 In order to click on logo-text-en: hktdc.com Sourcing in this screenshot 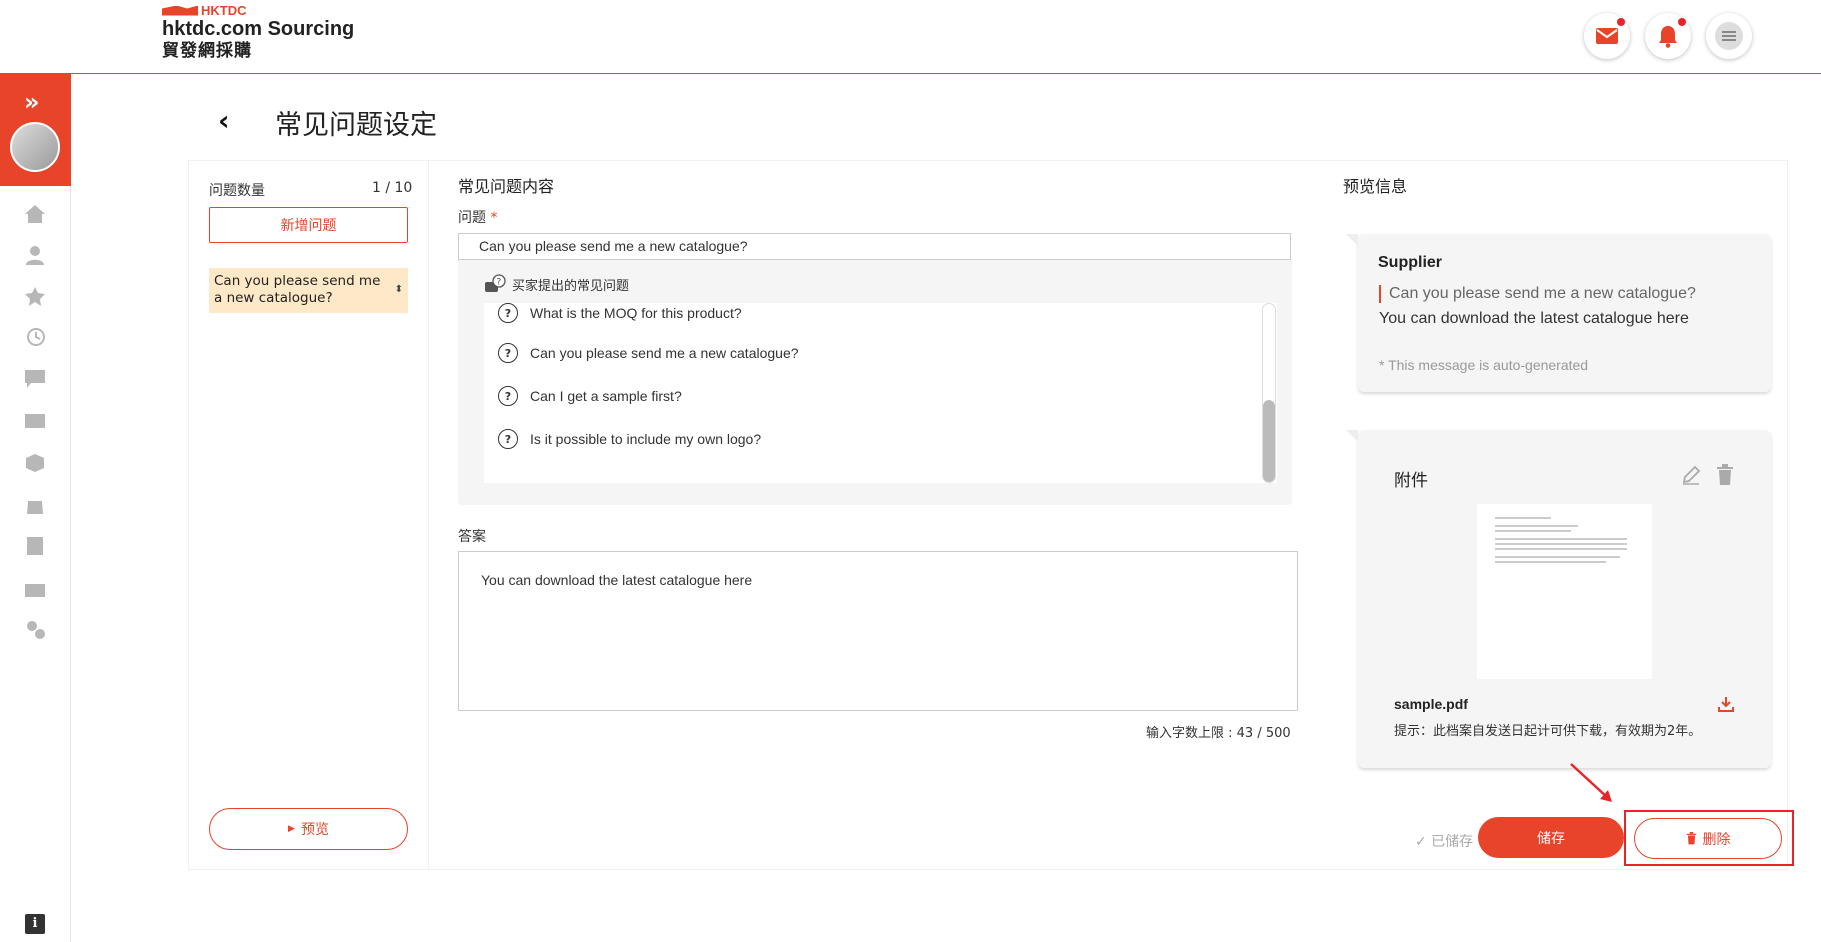, I will do `click(258, 29)`.